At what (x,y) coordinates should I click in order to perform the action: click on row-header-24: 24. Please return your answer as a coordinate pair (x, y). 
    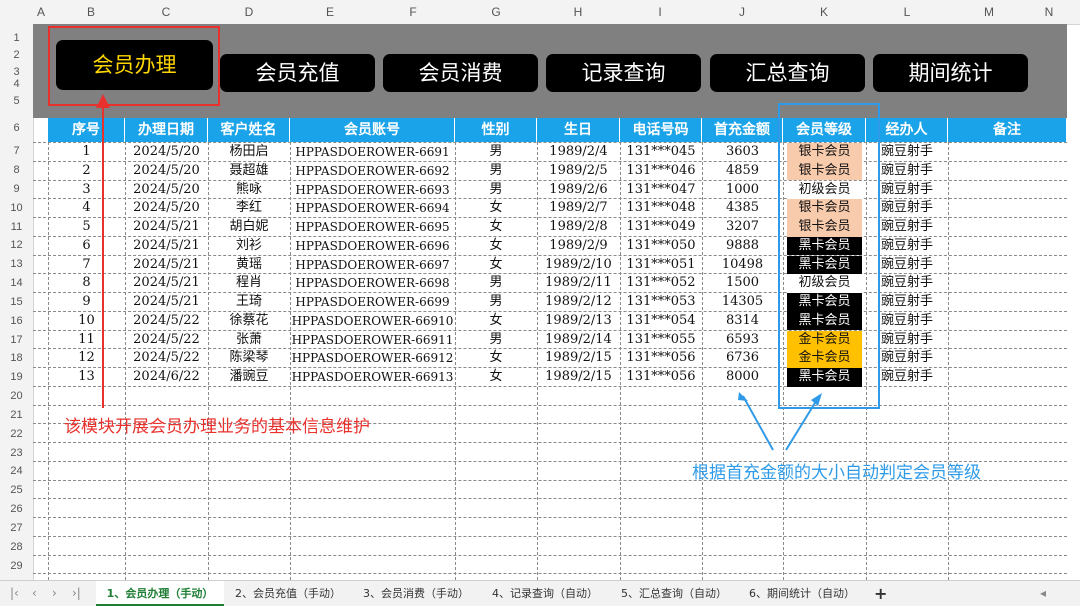
    Looking at the image, I should click on (16, 471).